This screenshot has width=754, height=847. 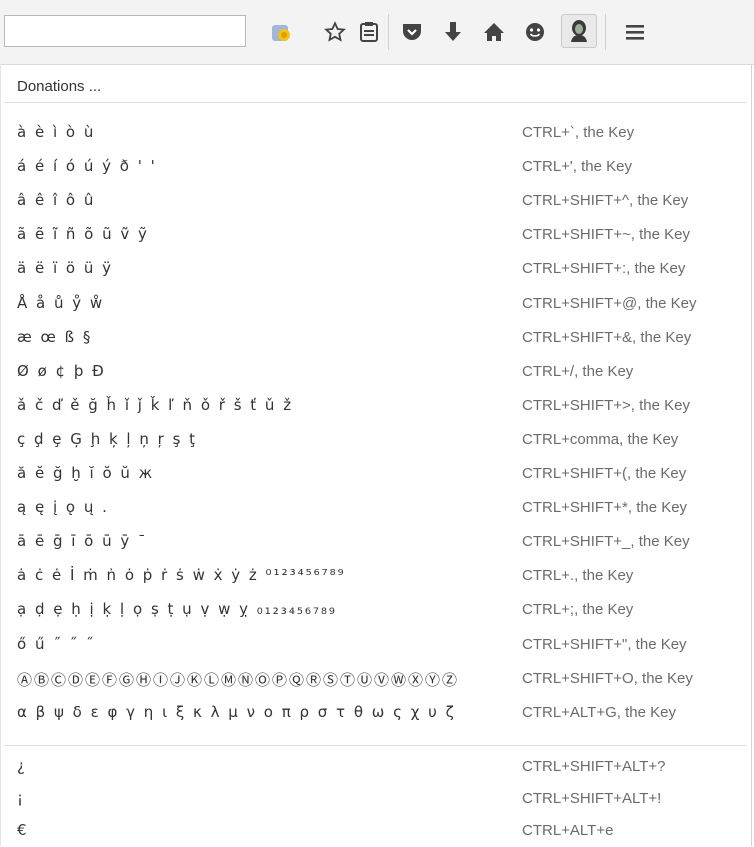 What do you see at coordinates (376, 268) in the screenshot?
I see `menu-item: ä ë ï ö ü ÿ CTRL+SHIFT+:, the Key` at bounding box center [376, 268].